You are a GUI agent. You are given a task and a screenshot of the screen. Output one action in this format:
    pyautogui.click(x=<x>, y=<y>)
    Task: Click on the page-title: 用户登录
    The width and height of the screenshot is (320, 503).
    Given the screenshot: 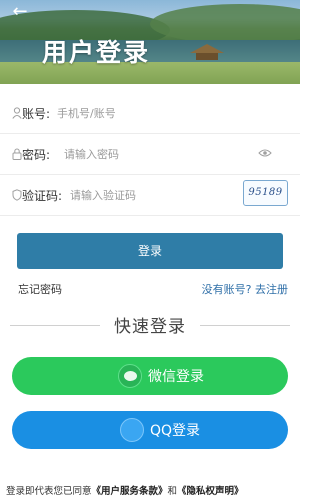 What is the action you would take?
    pyautogui.click(x=96, y=52)
    